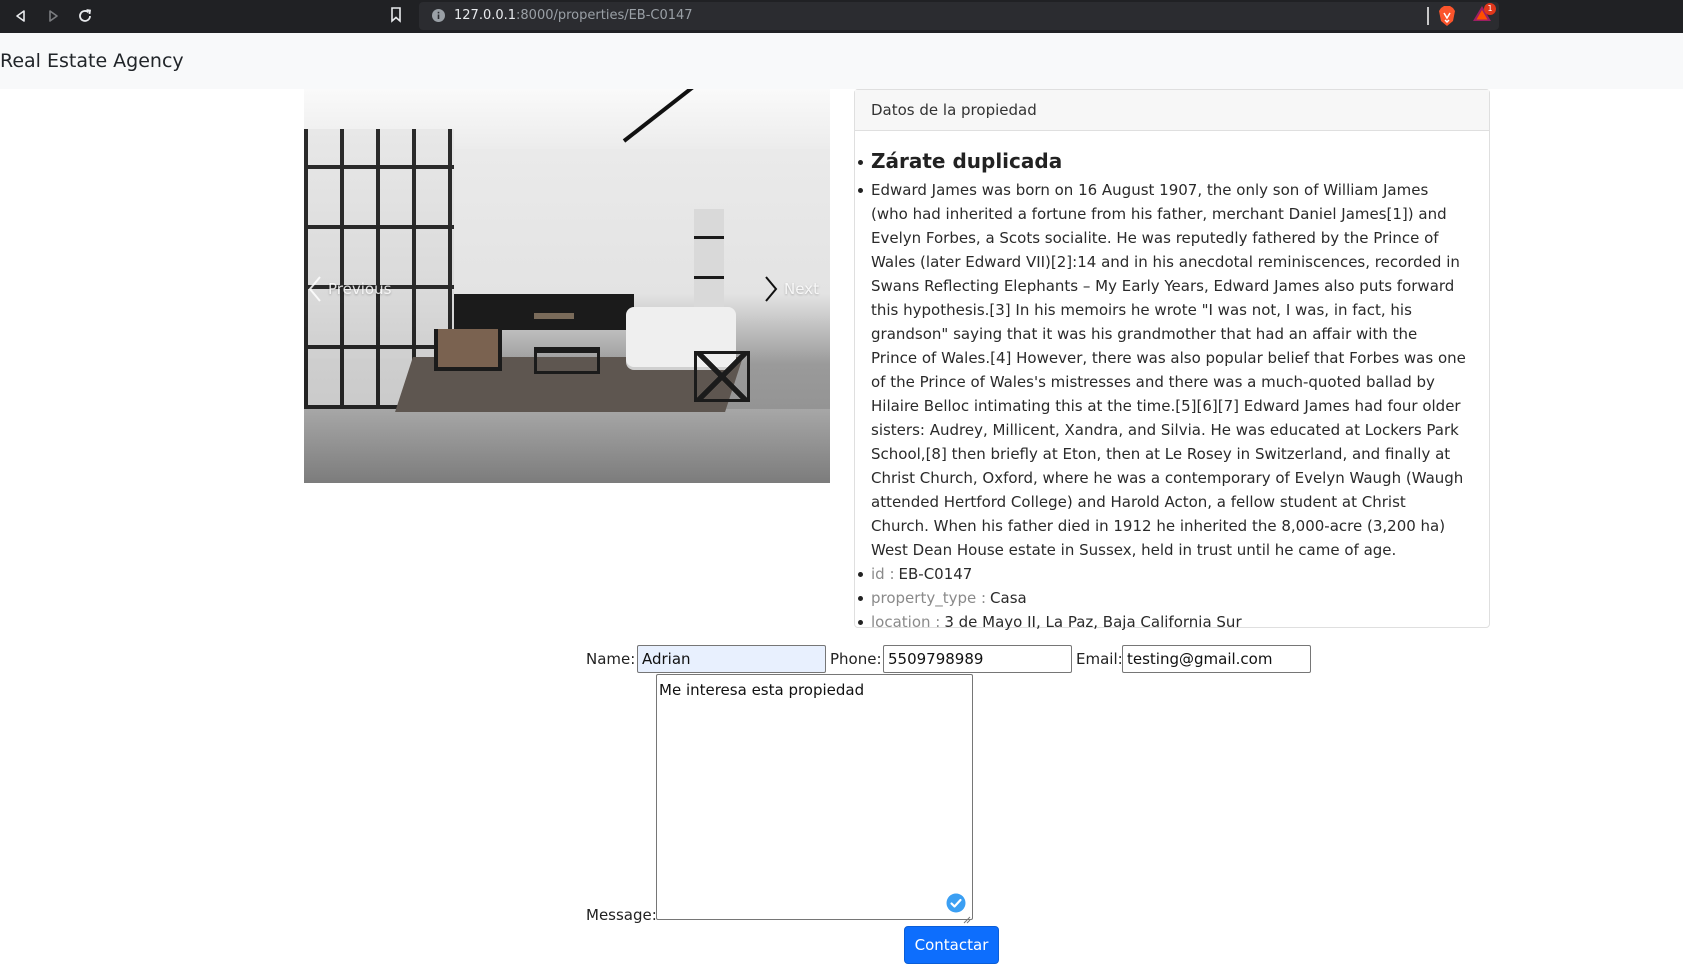  I want to click on brave-lion-icon, so click(1447, 16).